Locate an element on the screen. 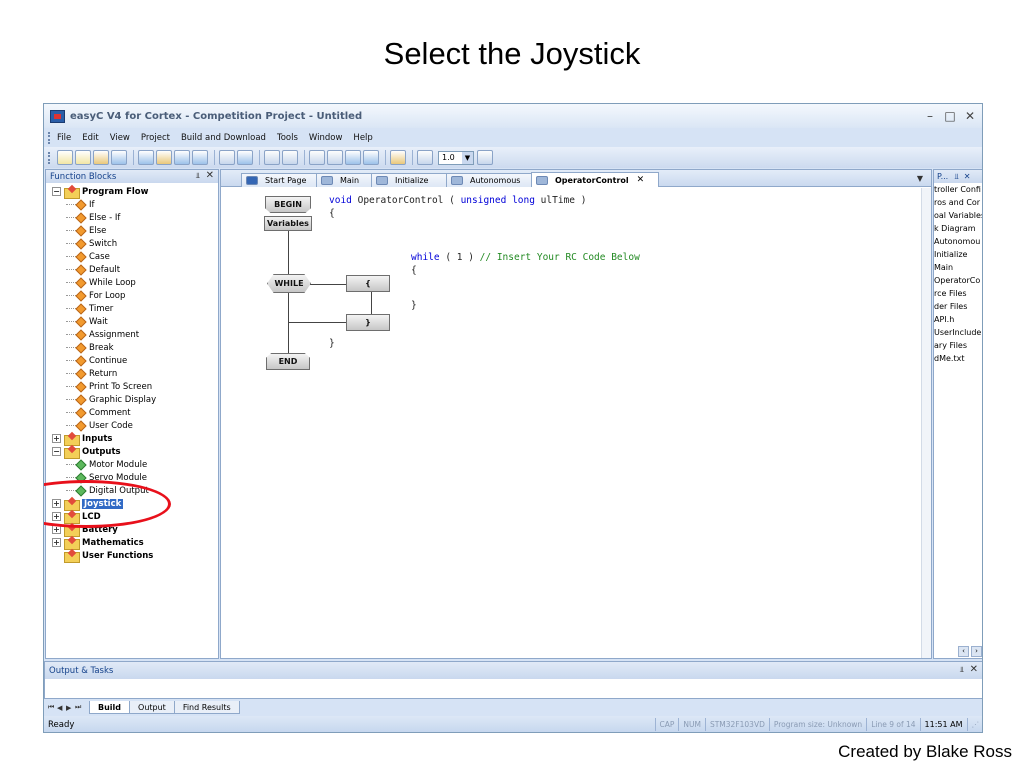 This screenshot has height=768, width=1024. window-icon is located at coordinates (146, 157).